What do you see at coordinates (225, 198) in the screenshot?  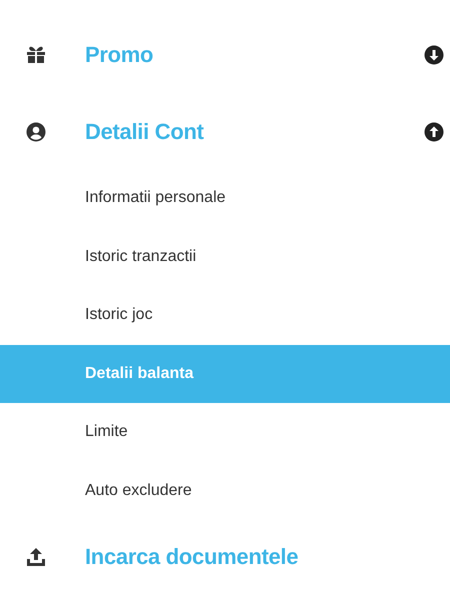 I see `submenu-item: Informatii personale` at bounding box center [225, 198].